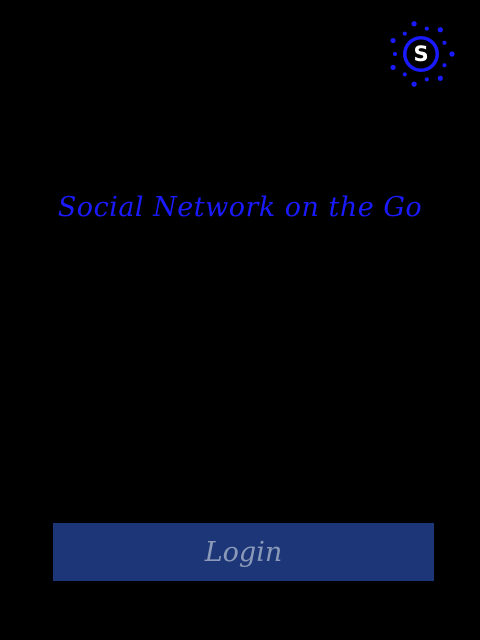 This screenshot has width=480, height=640. I want to click on logo-letter: S, so click(420, 54).